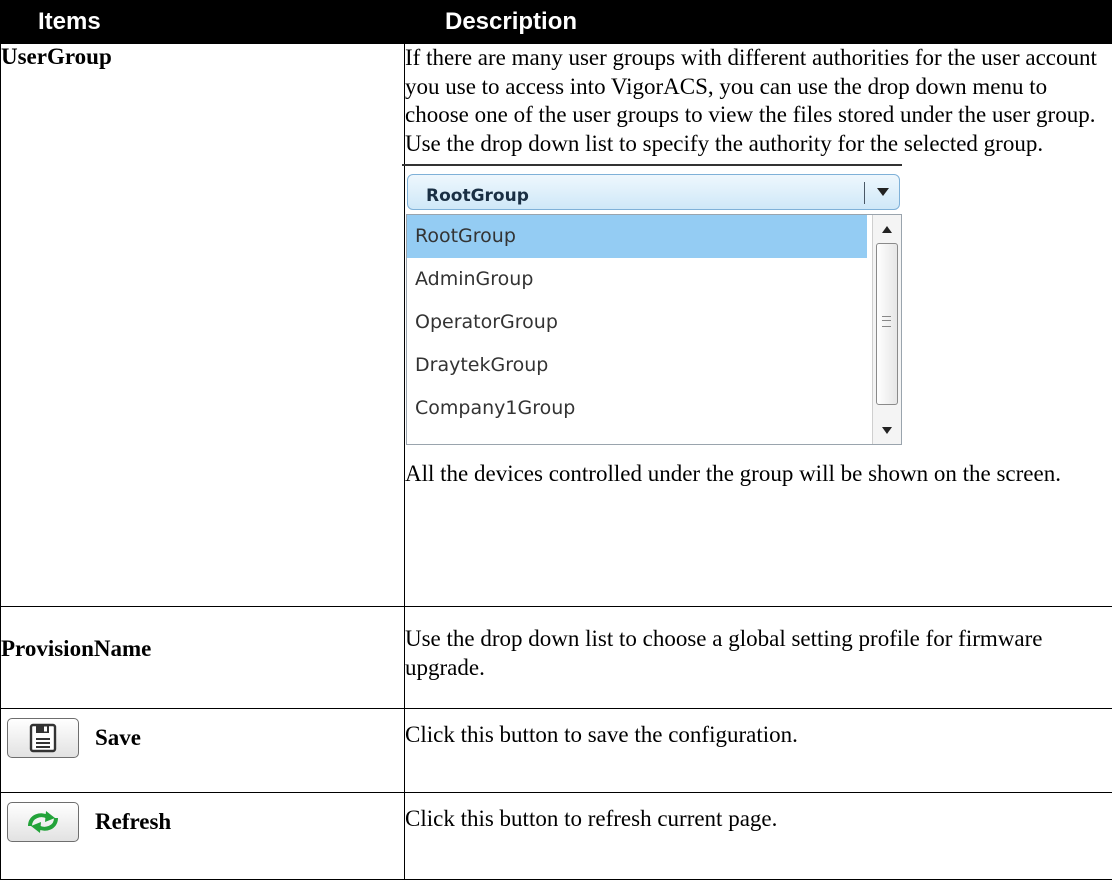  Describe the element at coordinates (637, 365) in the screenshot. I see `option-draytekgroup: DraytekGroup` at that location.